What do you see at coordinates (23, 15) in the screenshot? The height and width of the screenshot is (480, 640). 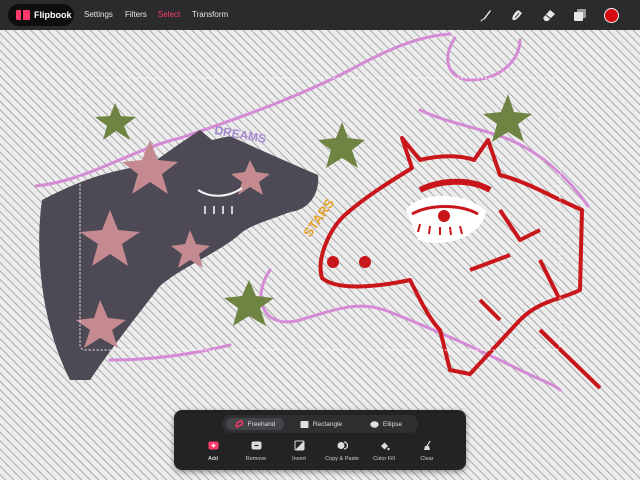 I see `flipbook-logo-icon` at bounding box center [23, 15].